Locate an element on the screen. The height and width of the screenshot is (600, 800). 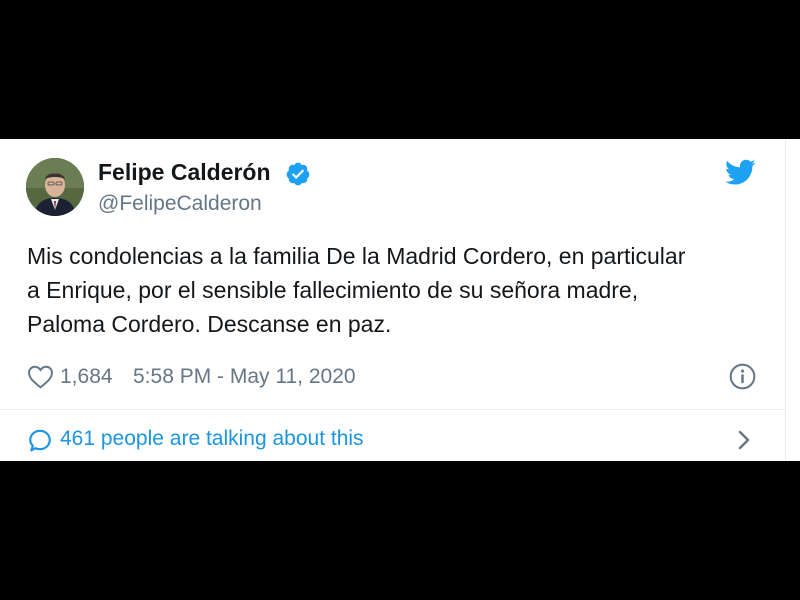
talking-about-link: 461 people are talking about this is located at coordinates (212, 439).